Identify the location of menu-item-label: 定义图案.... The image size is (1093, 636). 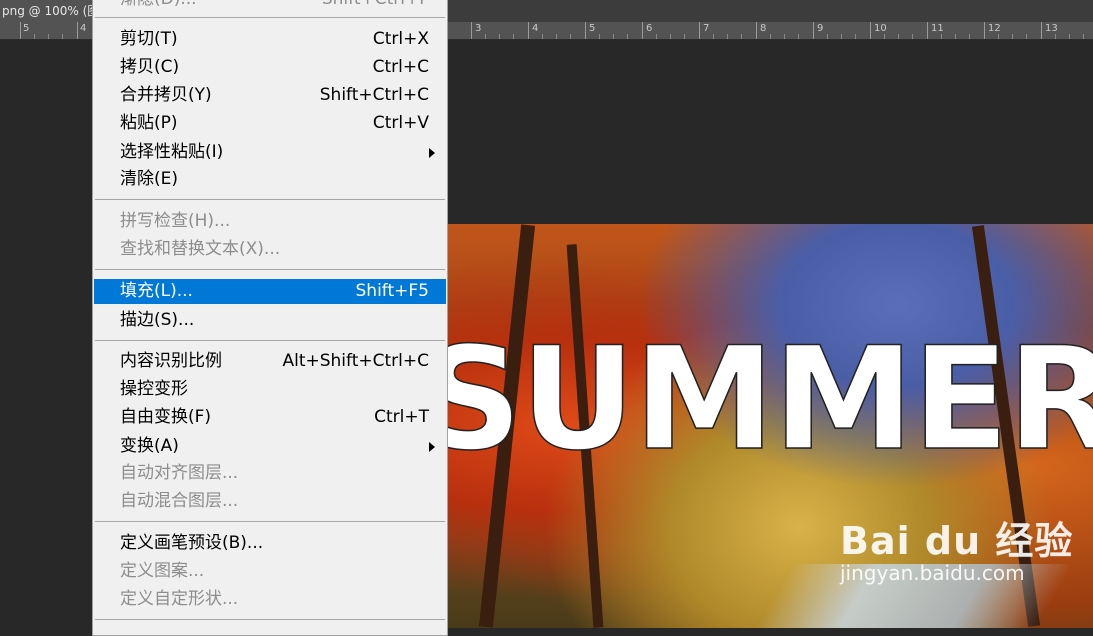
(162, 571).